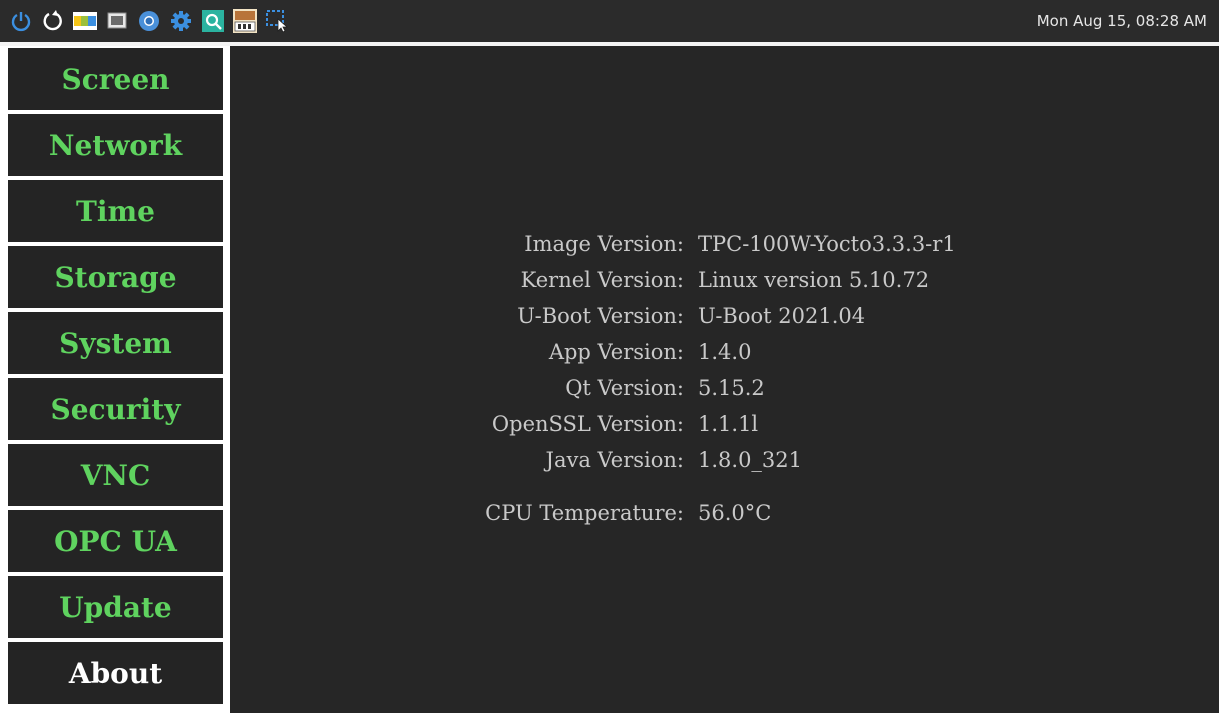  I want to click on cpu-temperature-row: CPU Temperature: 56.0°C, so click(724, 516).